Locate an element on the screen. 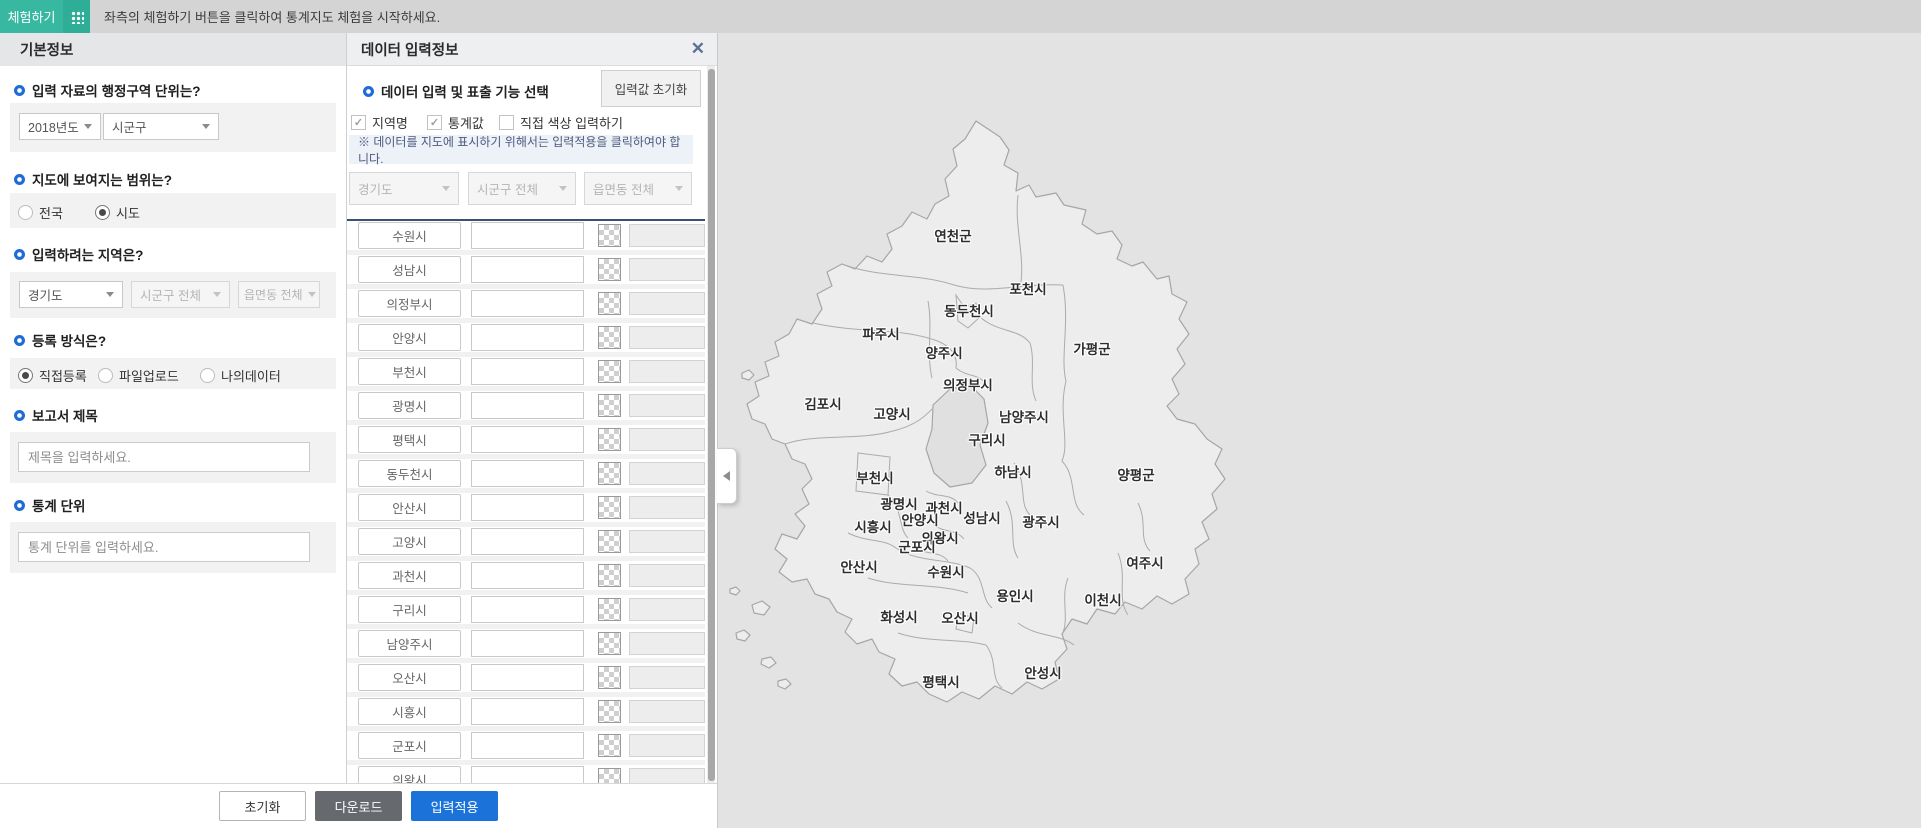 This screenshot has width=1921, height=828. apply-input-button: 입력적용 is located at coordinates (454, 806).